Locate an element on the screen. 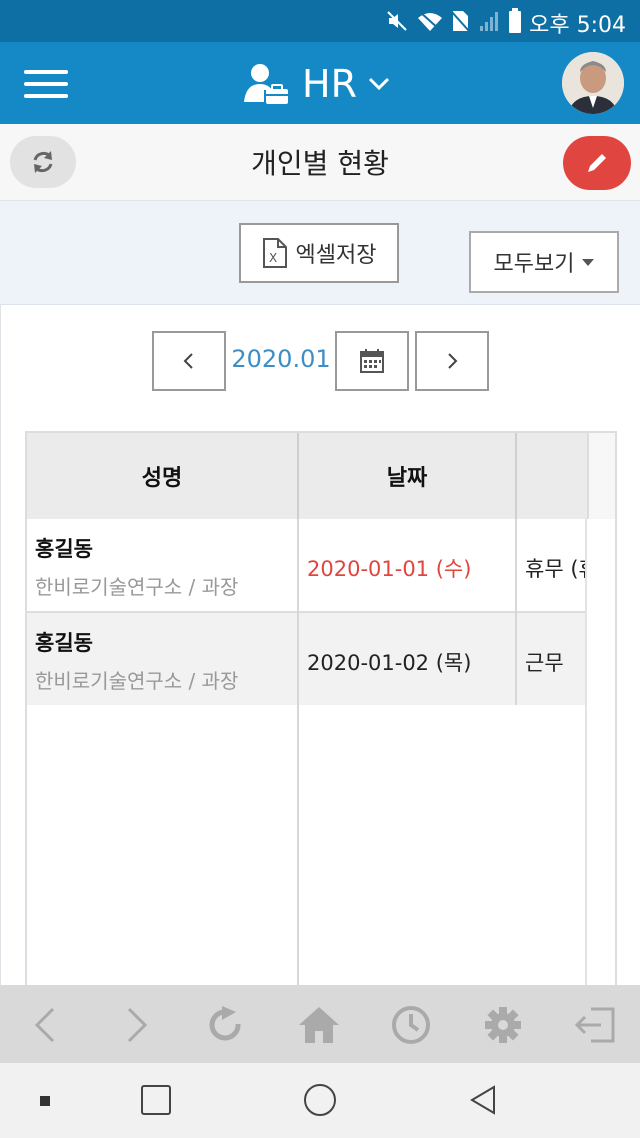 The width and height of the screenshot is (640, 1138). excel-save-label: 엑셀저장 is located at coordinates (336, 255).